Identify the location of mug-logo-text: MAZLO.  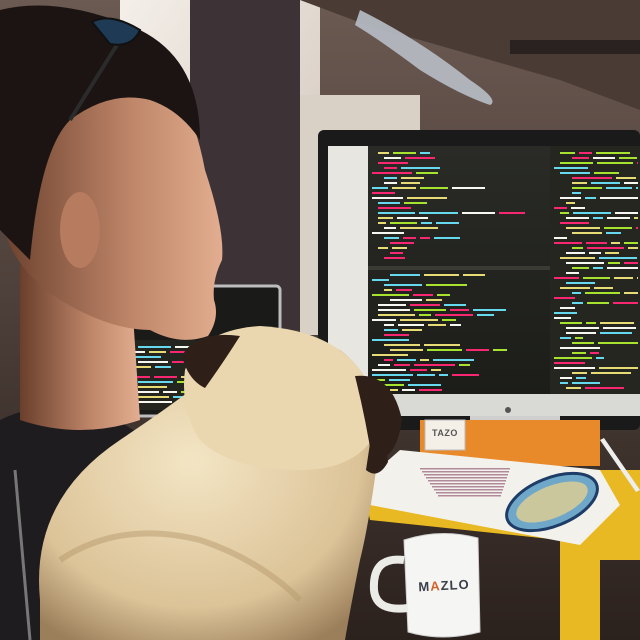
(444, 585).